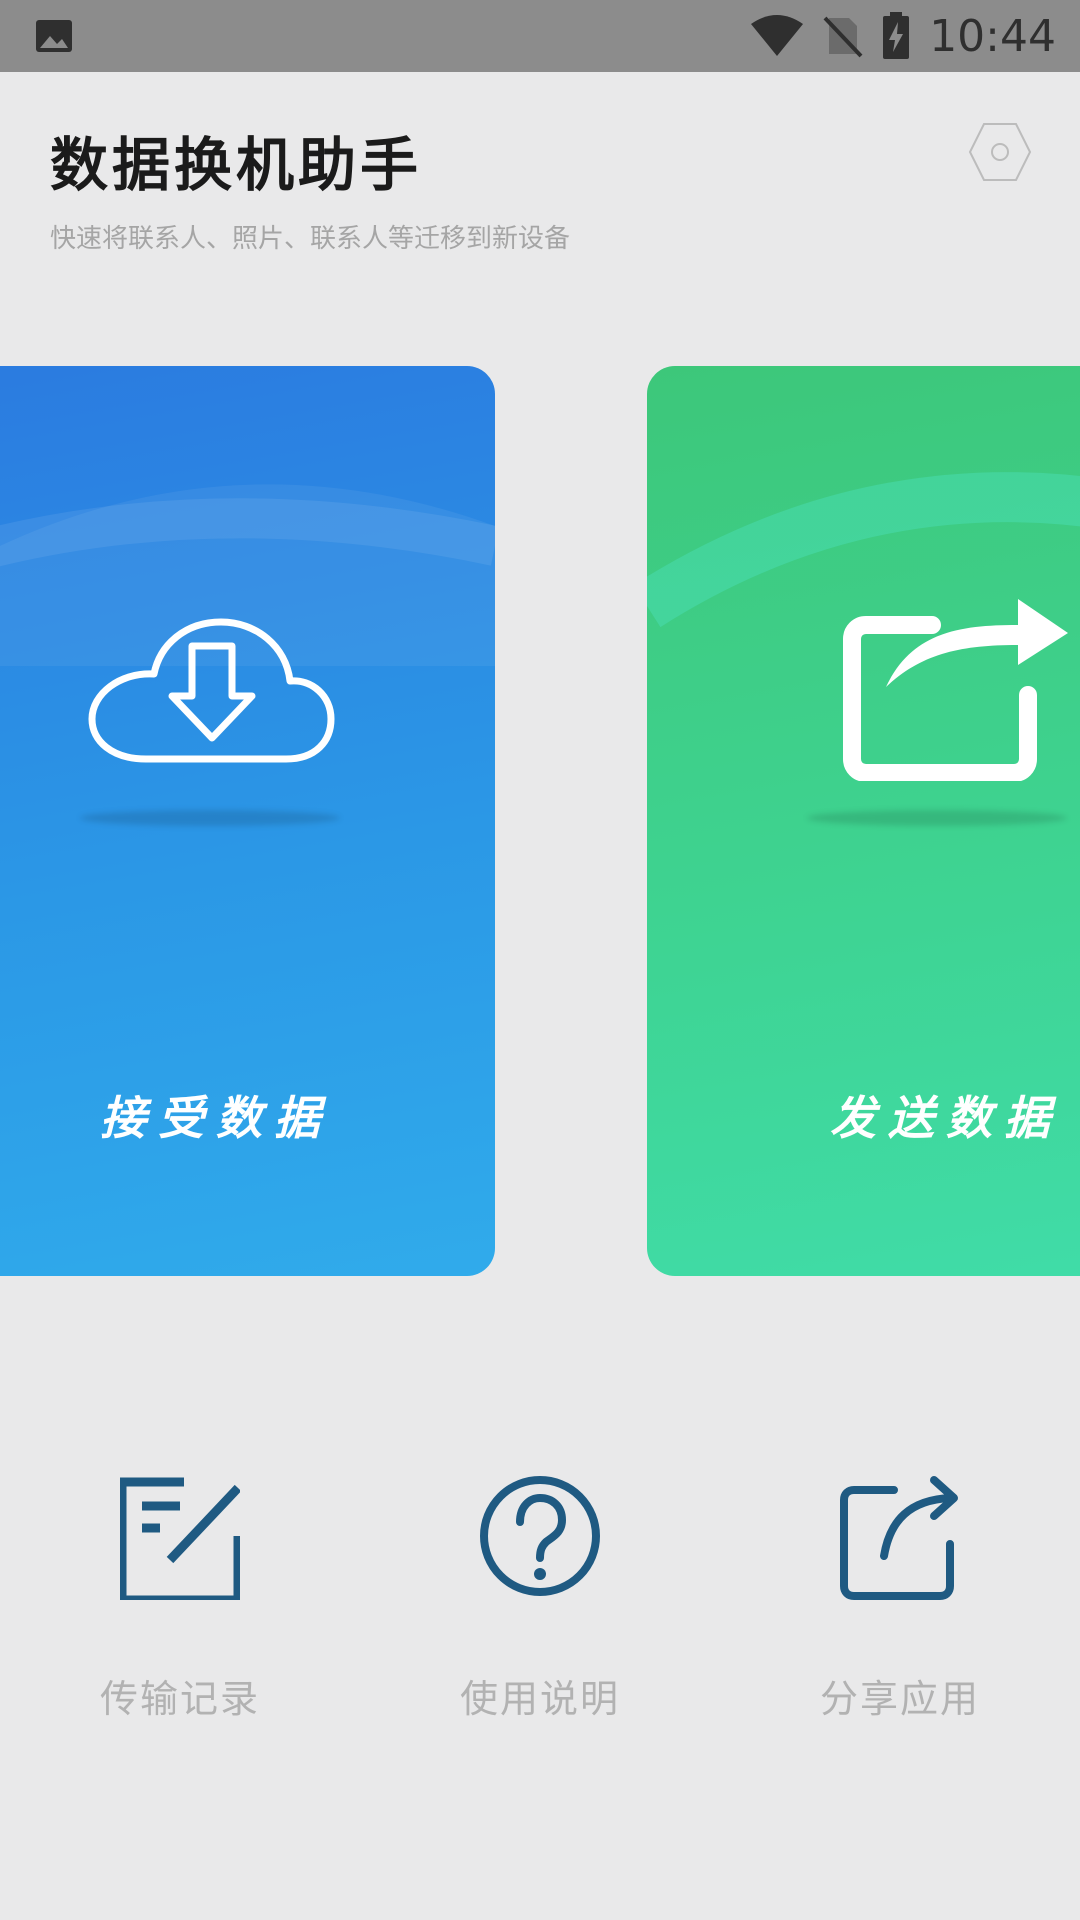  I want to click on usage-guide-button: 使用说明, so click(540, 1600).